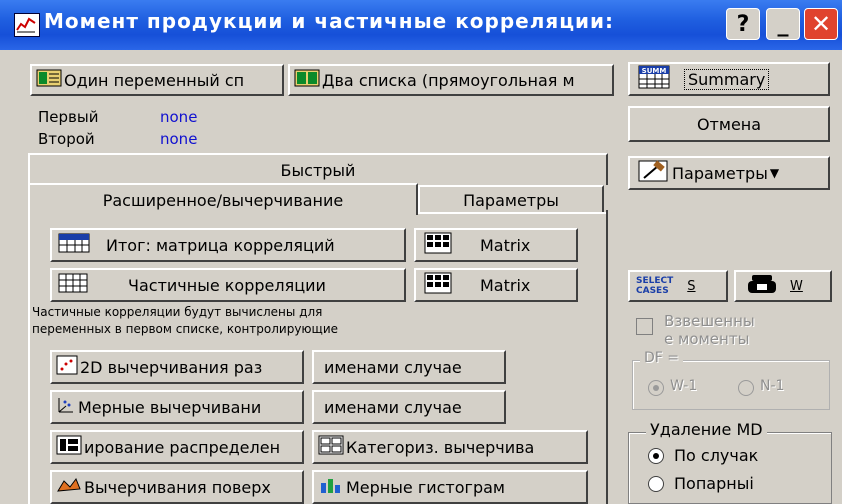  What do you see at coordinates (154, 80) in the screenshot?
I see `one-variable-list-label: Один переменный сп` at bounding box center [154, 80].